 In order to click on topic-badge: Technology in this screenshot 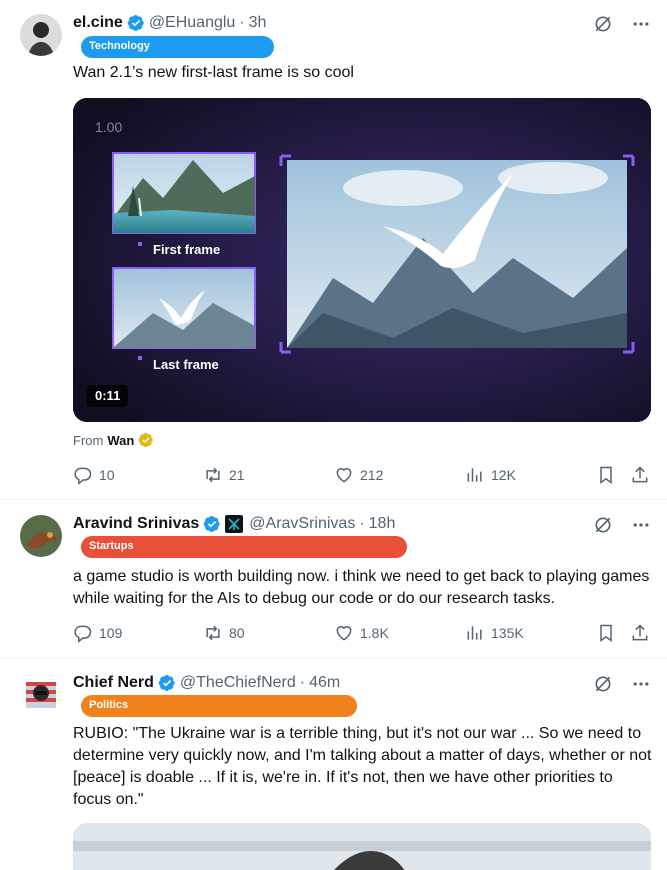, I will do `click(177, 47)`.